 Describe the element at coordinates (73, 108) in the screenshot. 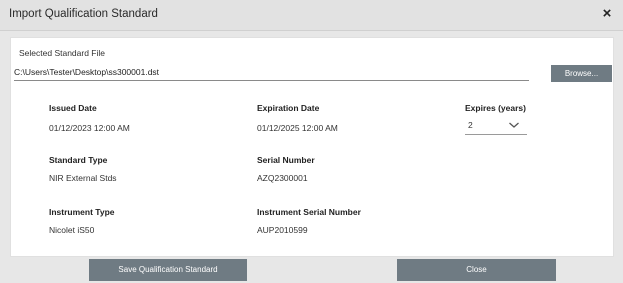

I see `issued-date-label: Issued Date` at that location.